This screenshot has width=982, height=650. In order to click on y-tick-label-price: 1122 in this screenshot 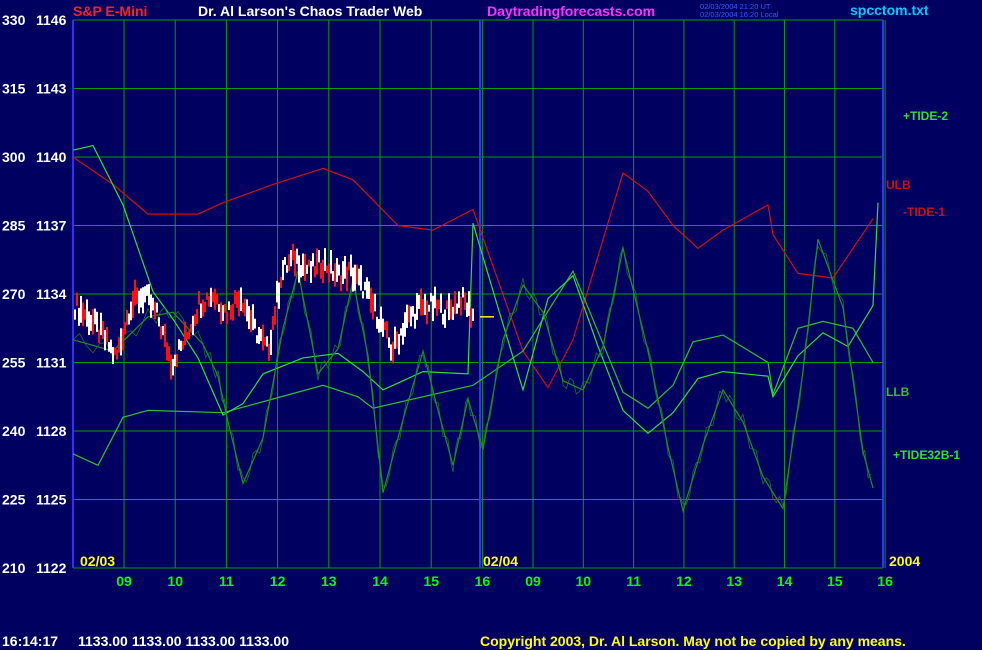, I will do `click(51, 568)`.